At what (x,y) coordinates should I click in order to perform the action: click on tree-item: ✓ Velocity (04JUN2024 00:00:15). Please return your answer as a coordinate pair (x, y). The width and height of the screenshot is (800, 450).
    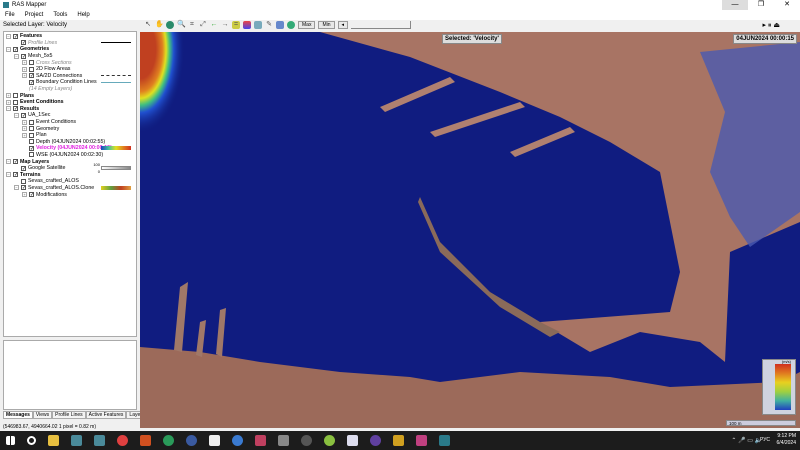
    Looking at the image, I should click on (70, 148).